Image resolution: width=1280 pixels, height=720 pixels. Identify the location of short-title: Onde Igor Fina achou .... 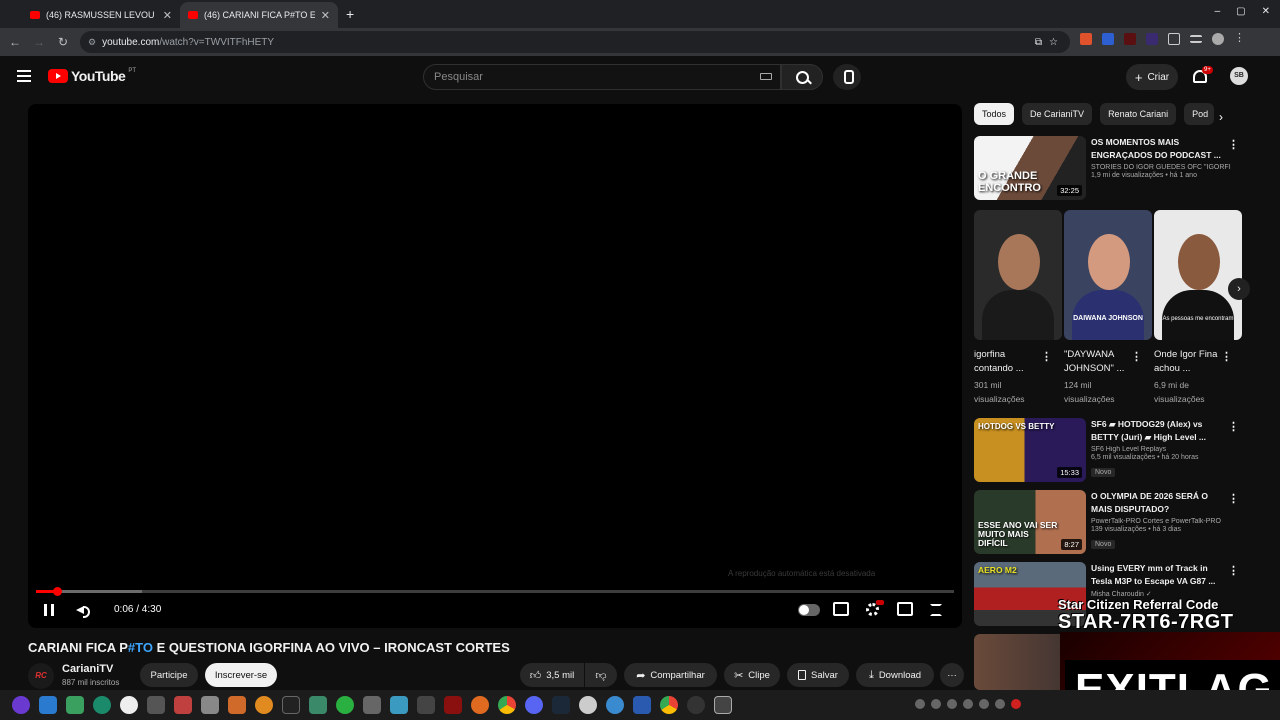
(1189, 362).